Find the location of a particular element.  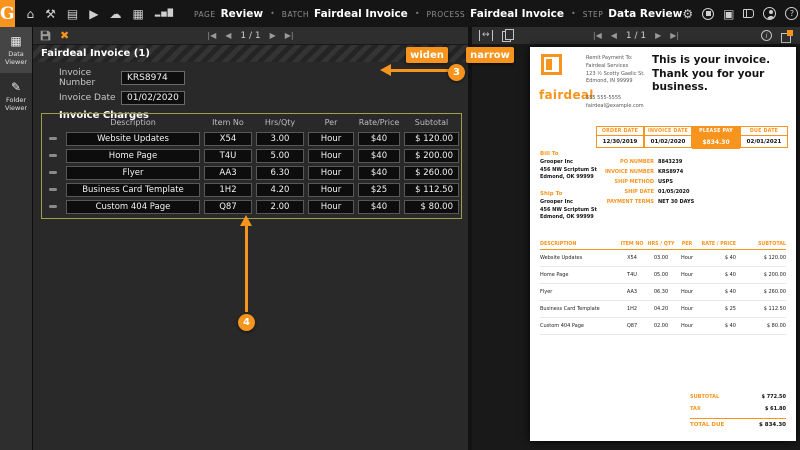

info-cell-due-date: DUE DATE 02/01/2021 is located at coordinates (764, 137).